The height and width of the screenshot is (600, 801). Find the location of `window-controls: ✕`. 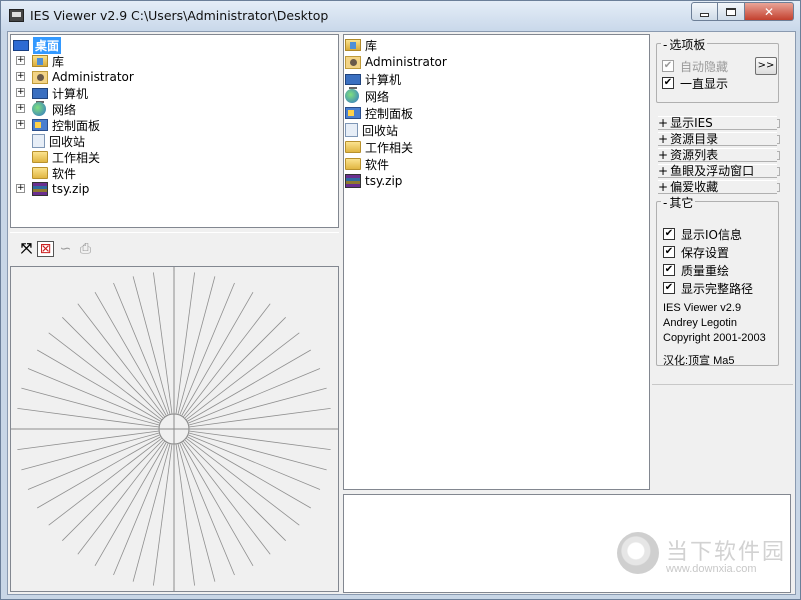

window-controls: ✕ is located at coordinates (742, 11).